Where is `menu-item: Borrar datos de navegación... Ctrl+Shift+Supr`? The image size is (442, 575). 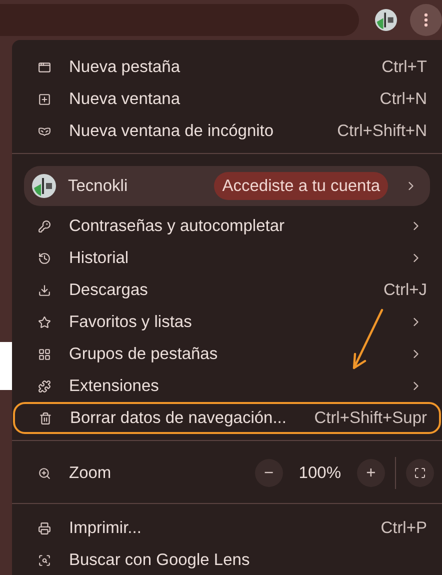 menu-item: Borrar datos de navegación... Ctrl+Shift+Supr is located at coordinates (227, 418).